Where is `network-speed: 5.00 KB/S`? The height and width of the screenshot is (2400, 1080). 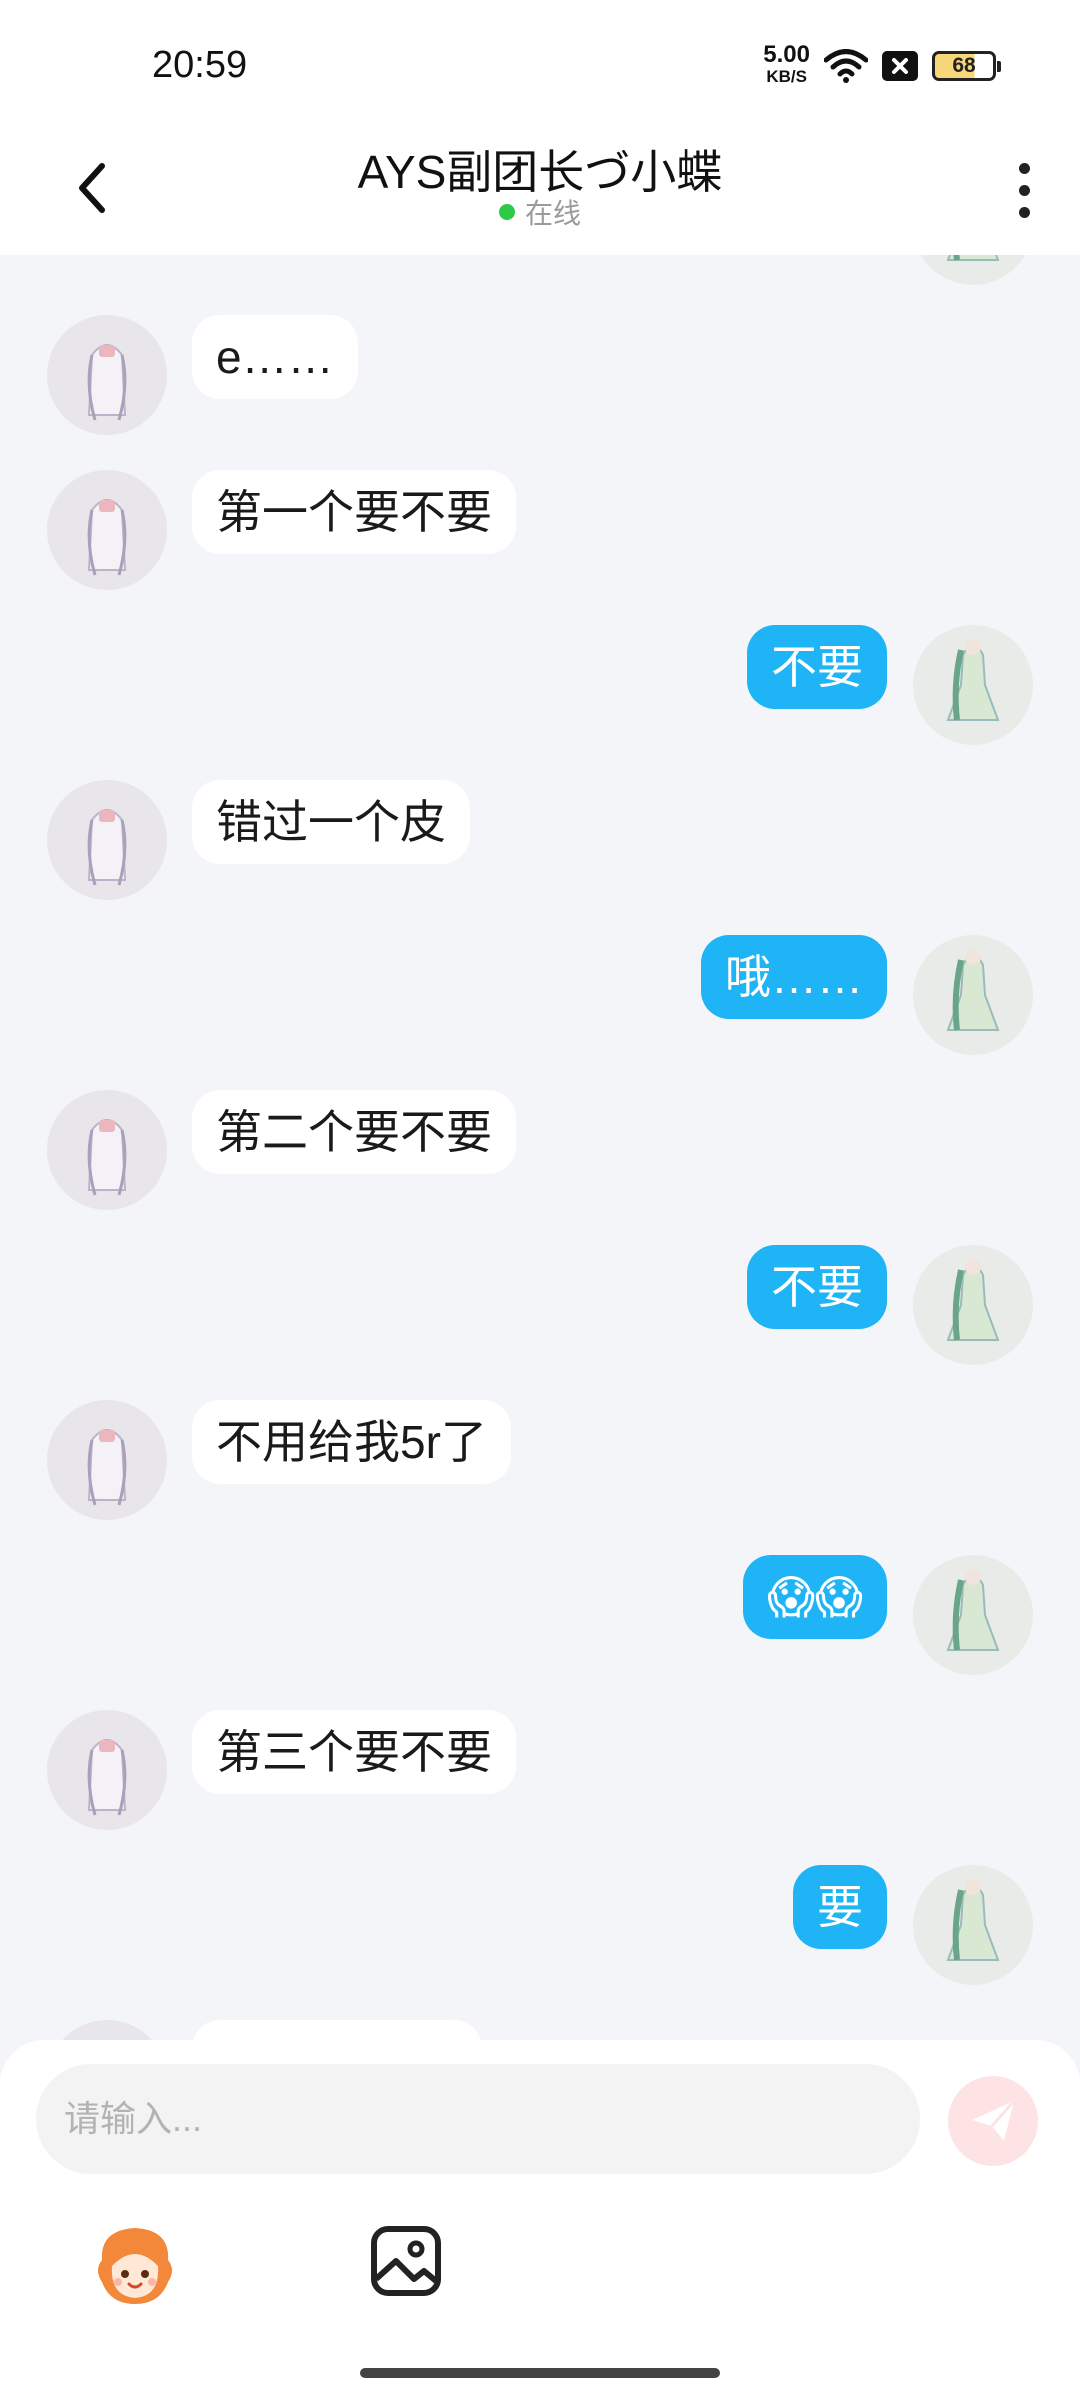
network-speed: 5.00 KB/S is located at coordinates (786, 64).